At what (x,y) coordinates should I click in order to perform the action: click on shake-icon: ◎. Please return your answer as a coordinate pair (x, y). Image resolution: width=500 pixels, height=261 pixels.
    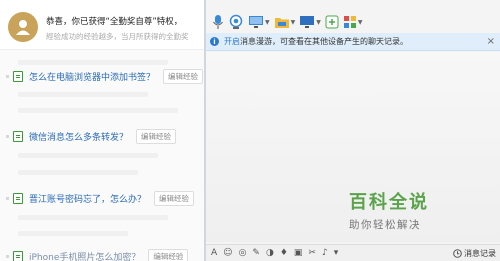
    Looking at the image, I should click on (243, 253).